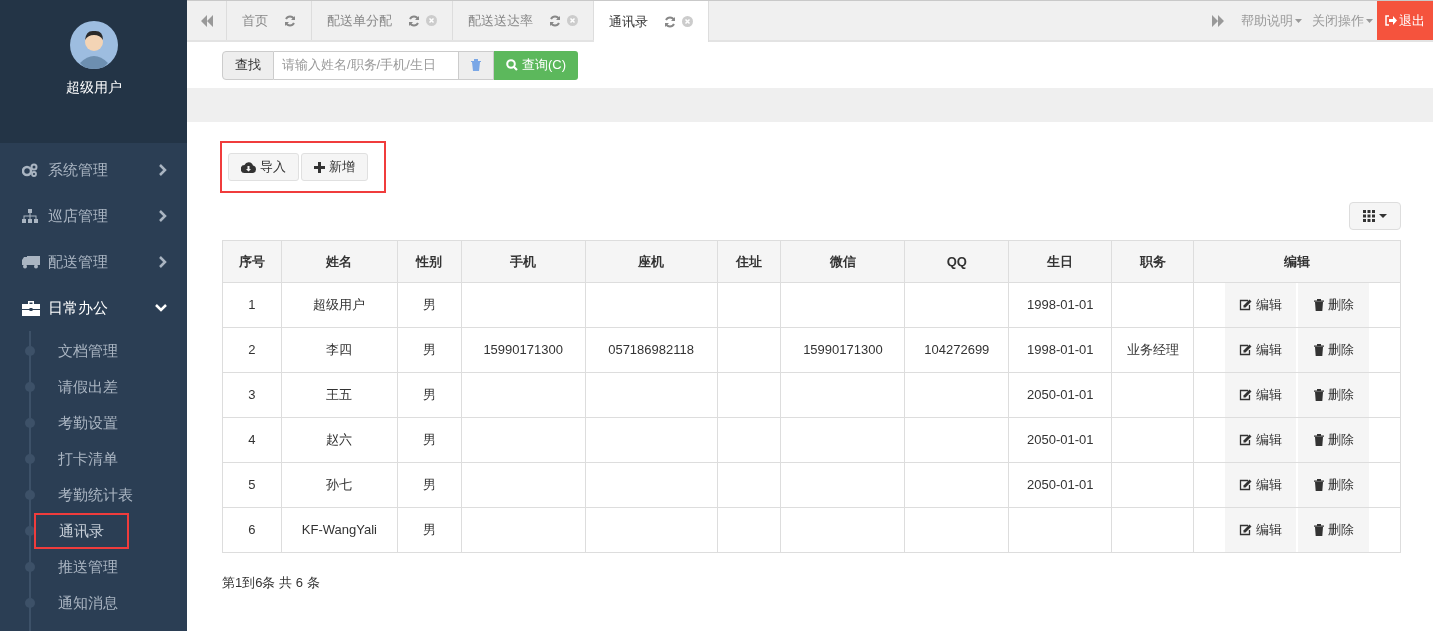  I want to click on submenu-item: 推送管理, so click(88, 567).